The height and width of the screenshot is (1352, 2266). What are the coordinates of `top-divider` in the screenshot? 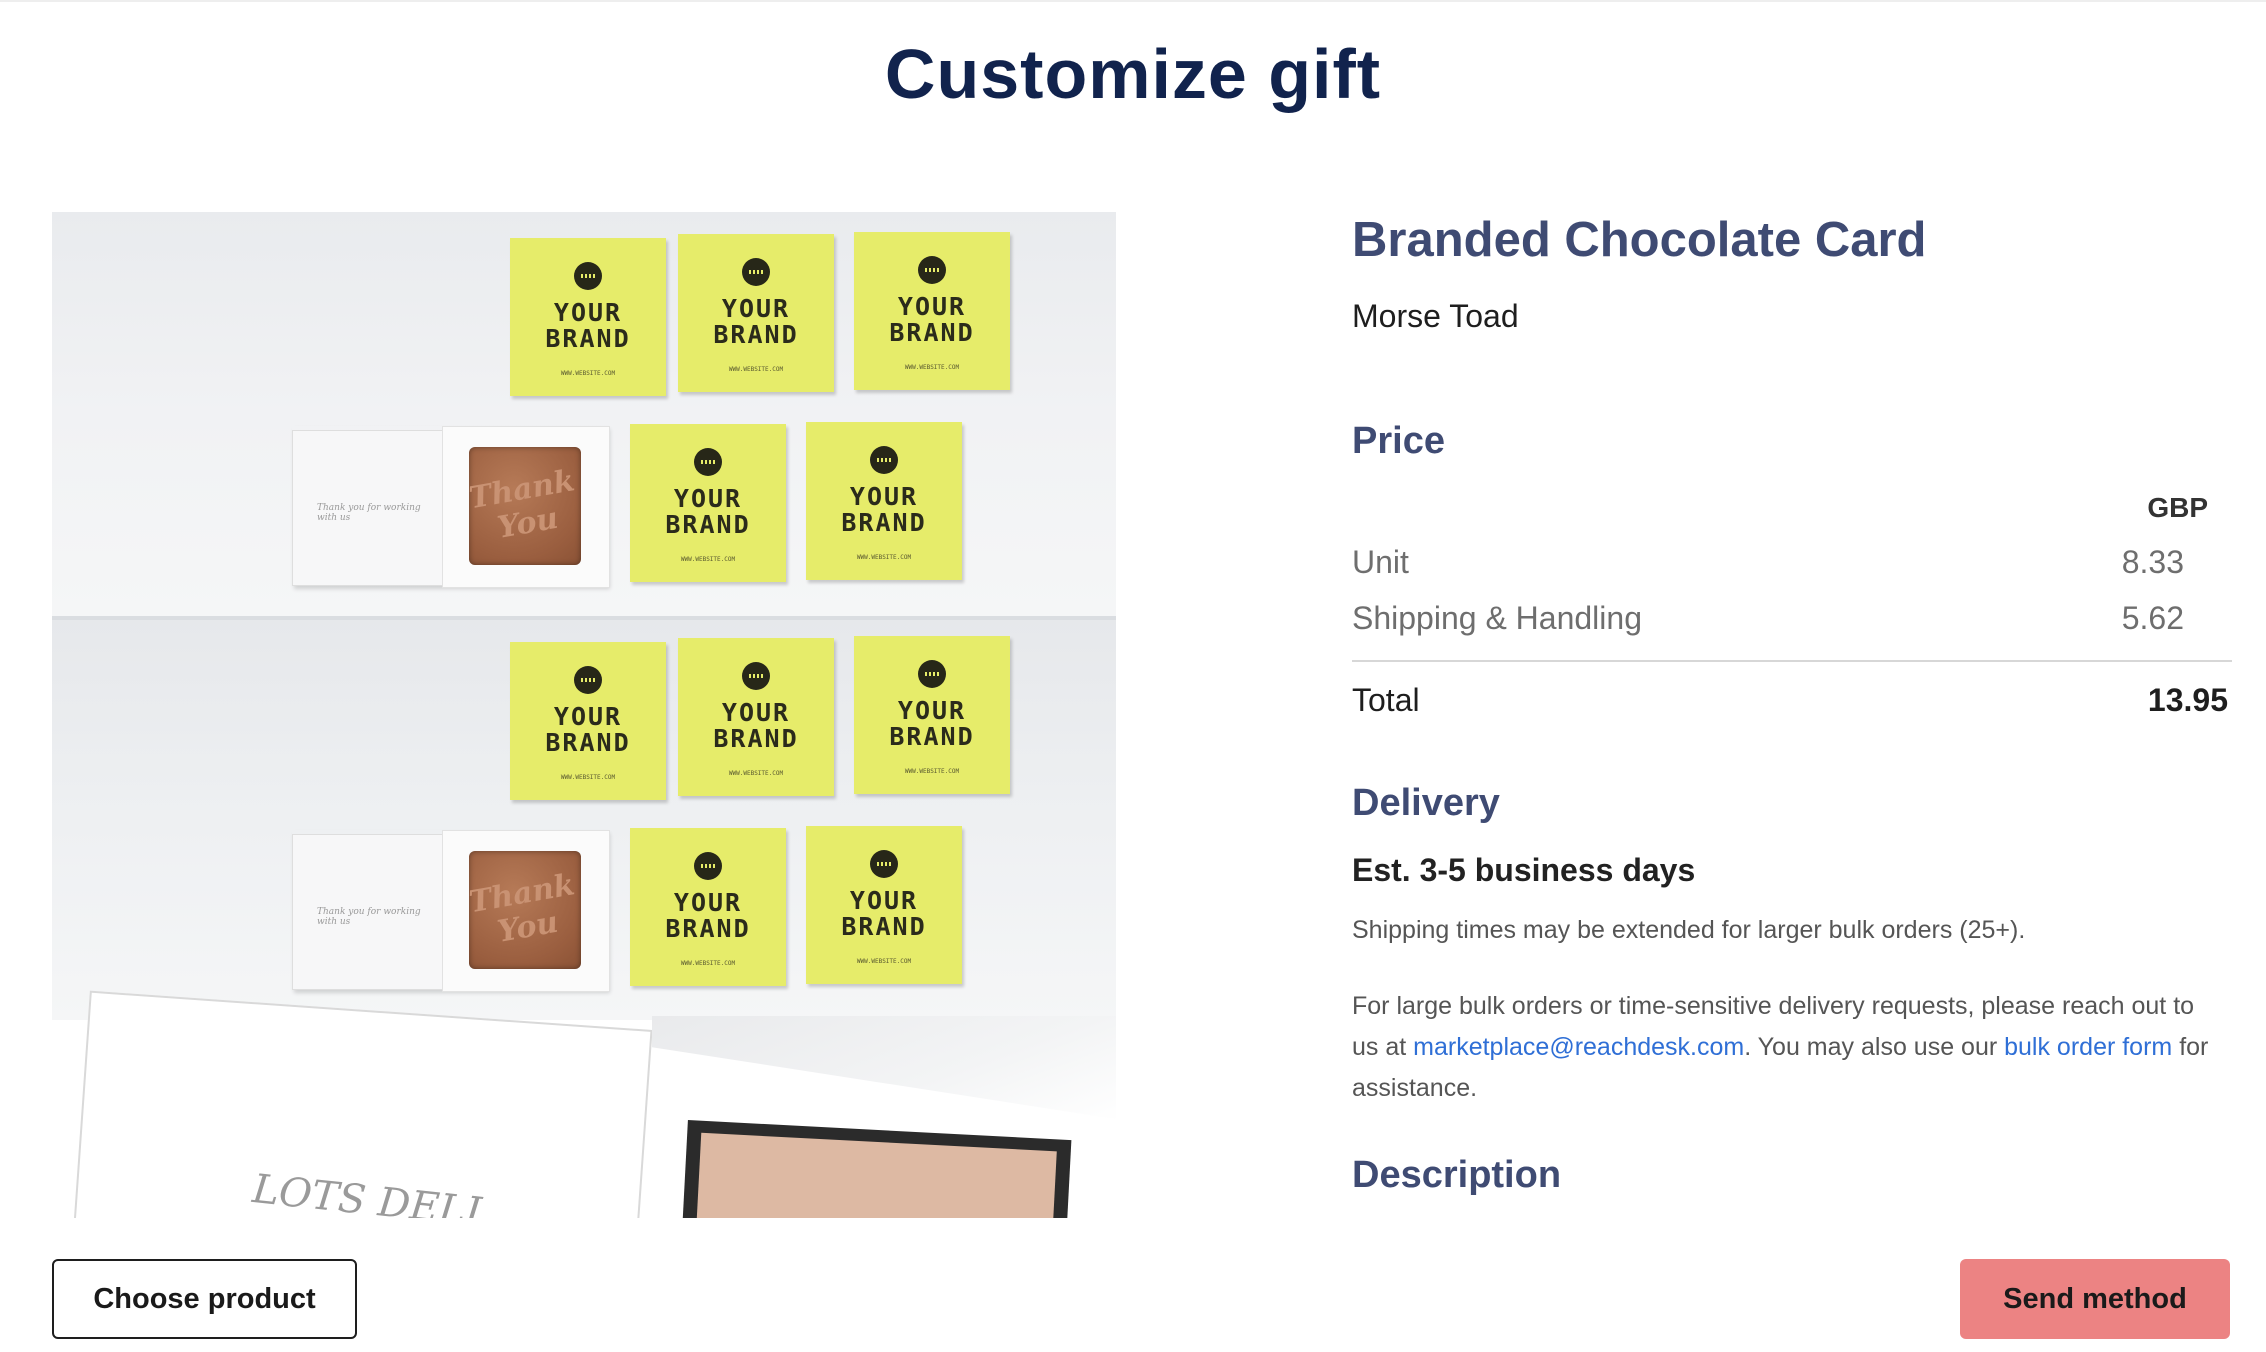 It's located at (1133, 1).